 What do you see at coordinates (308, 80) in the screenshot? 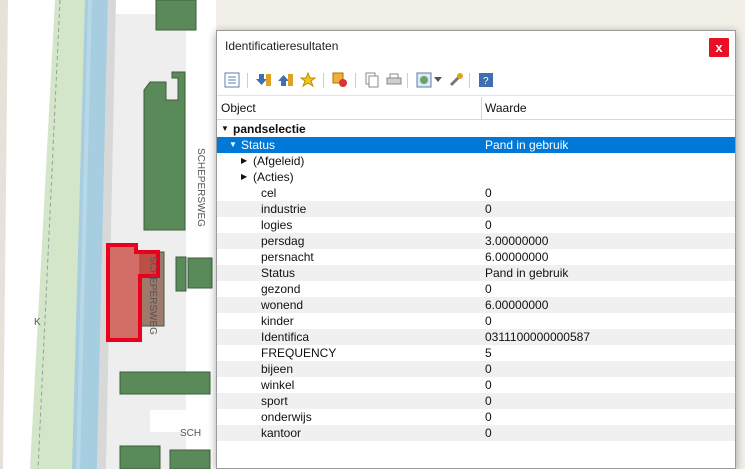
I see `expand-all-icon` at bounding box center [308, 80].